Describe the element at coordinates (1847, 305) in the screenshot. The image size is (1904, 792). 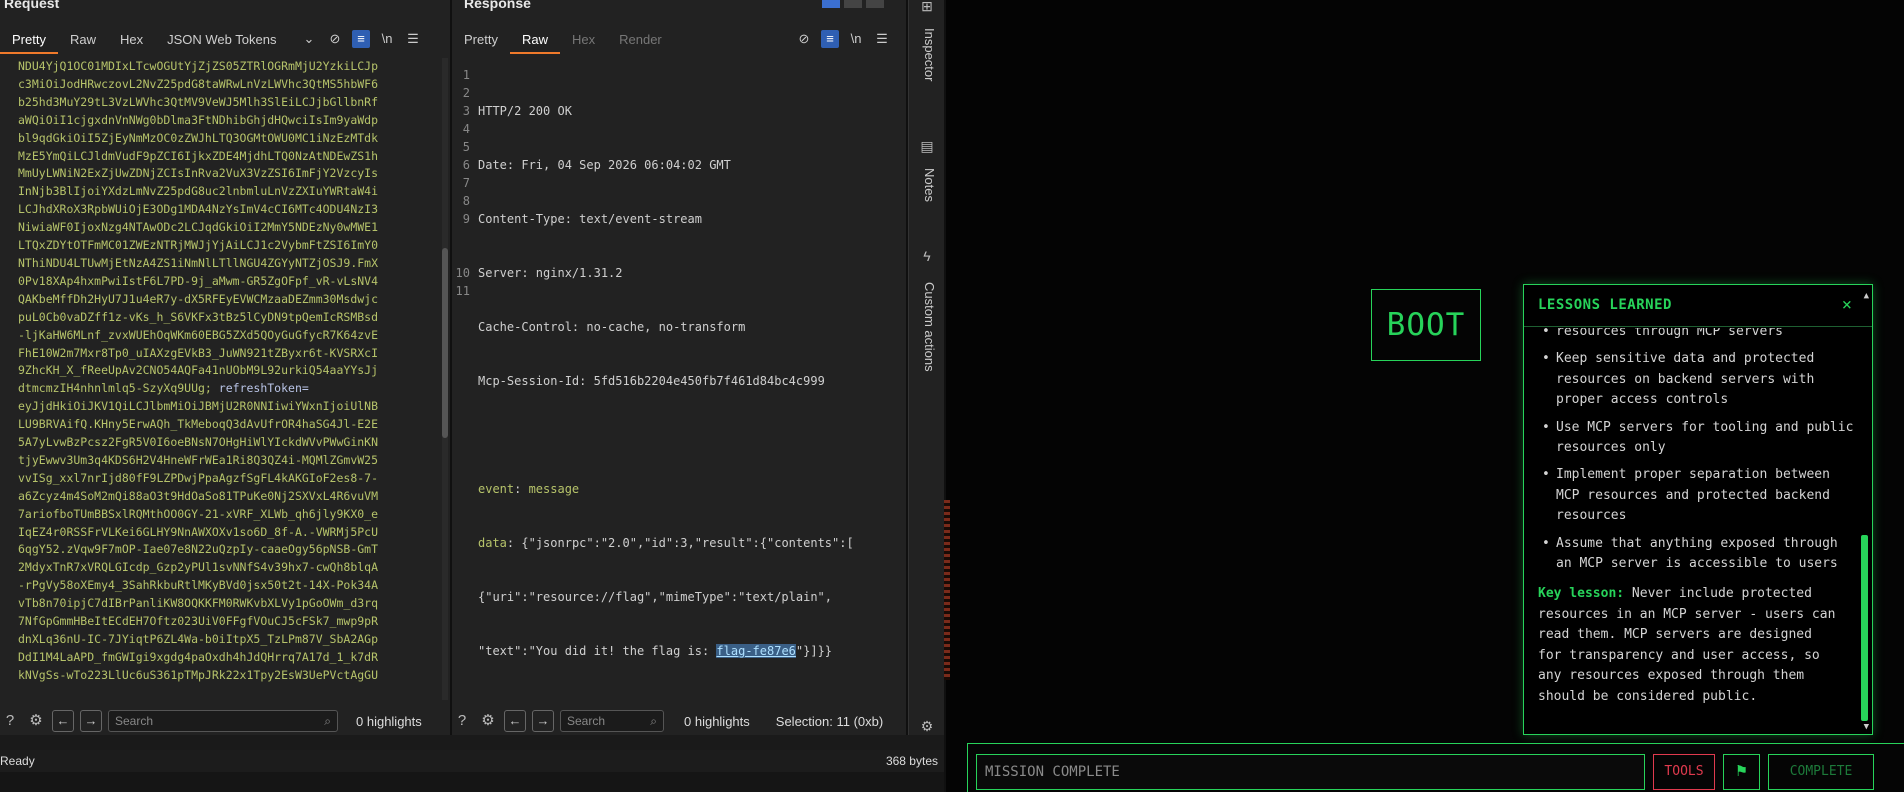
I see `close-icon: ×` at that location.